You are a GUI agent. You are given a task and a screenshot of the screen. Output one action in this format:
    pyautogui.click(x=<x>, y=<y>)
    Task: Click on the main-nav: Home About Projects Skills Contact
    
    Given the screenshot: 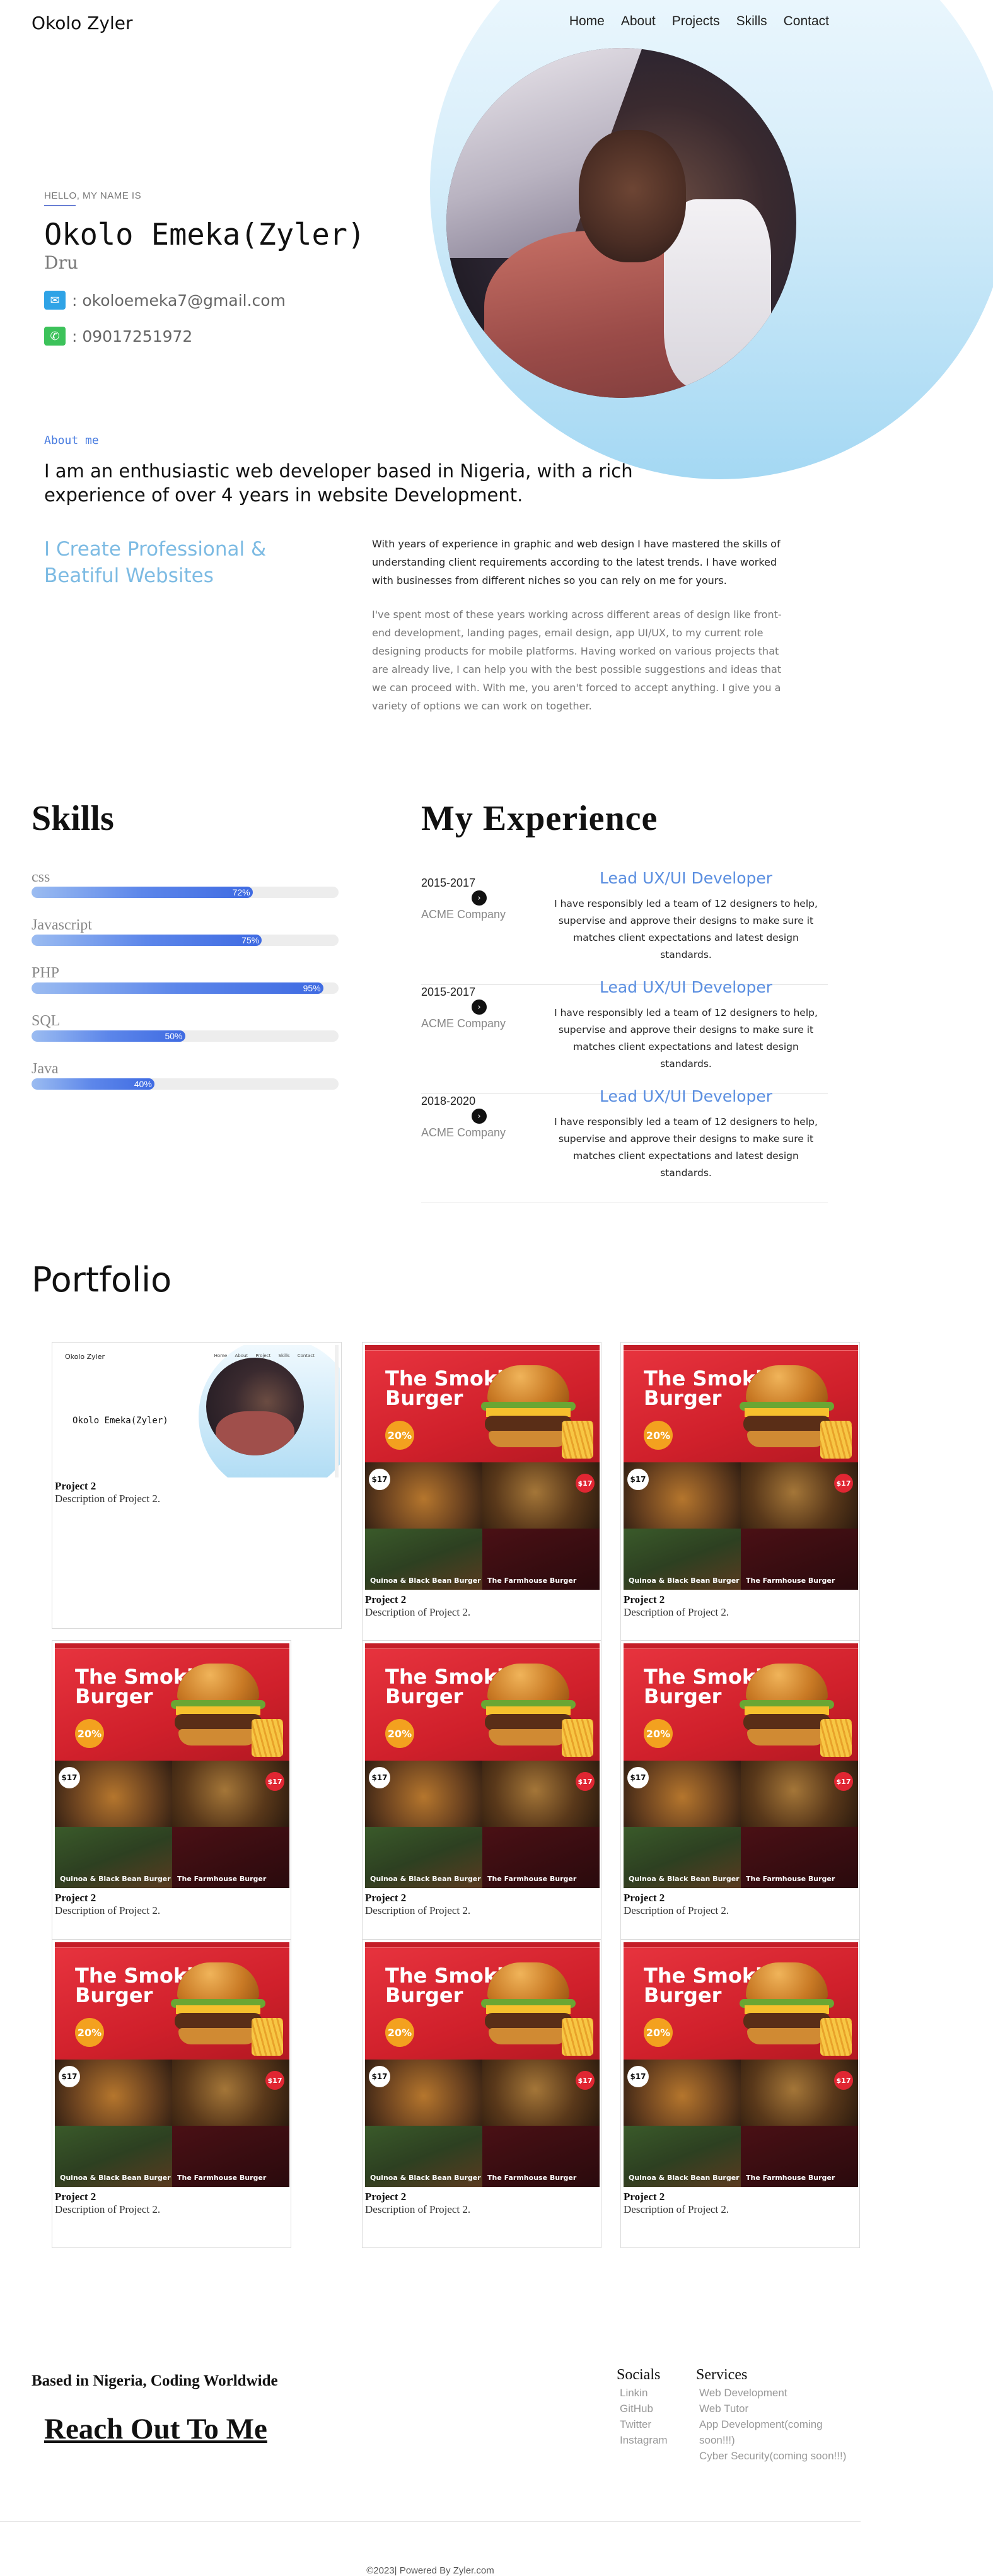 What is the action you would take?
    pyautogui.click(x=699, y=22)
    